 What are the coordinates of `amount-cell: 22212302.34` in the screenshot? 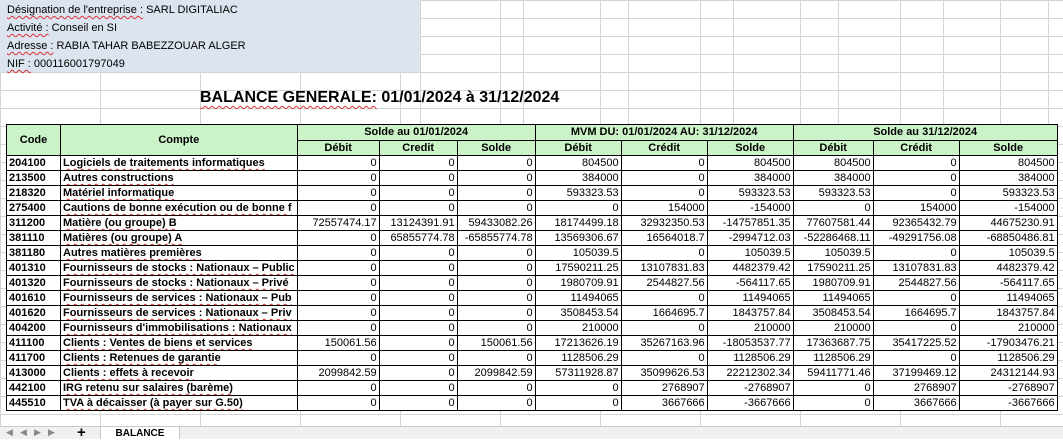 It's located at (750, 373).